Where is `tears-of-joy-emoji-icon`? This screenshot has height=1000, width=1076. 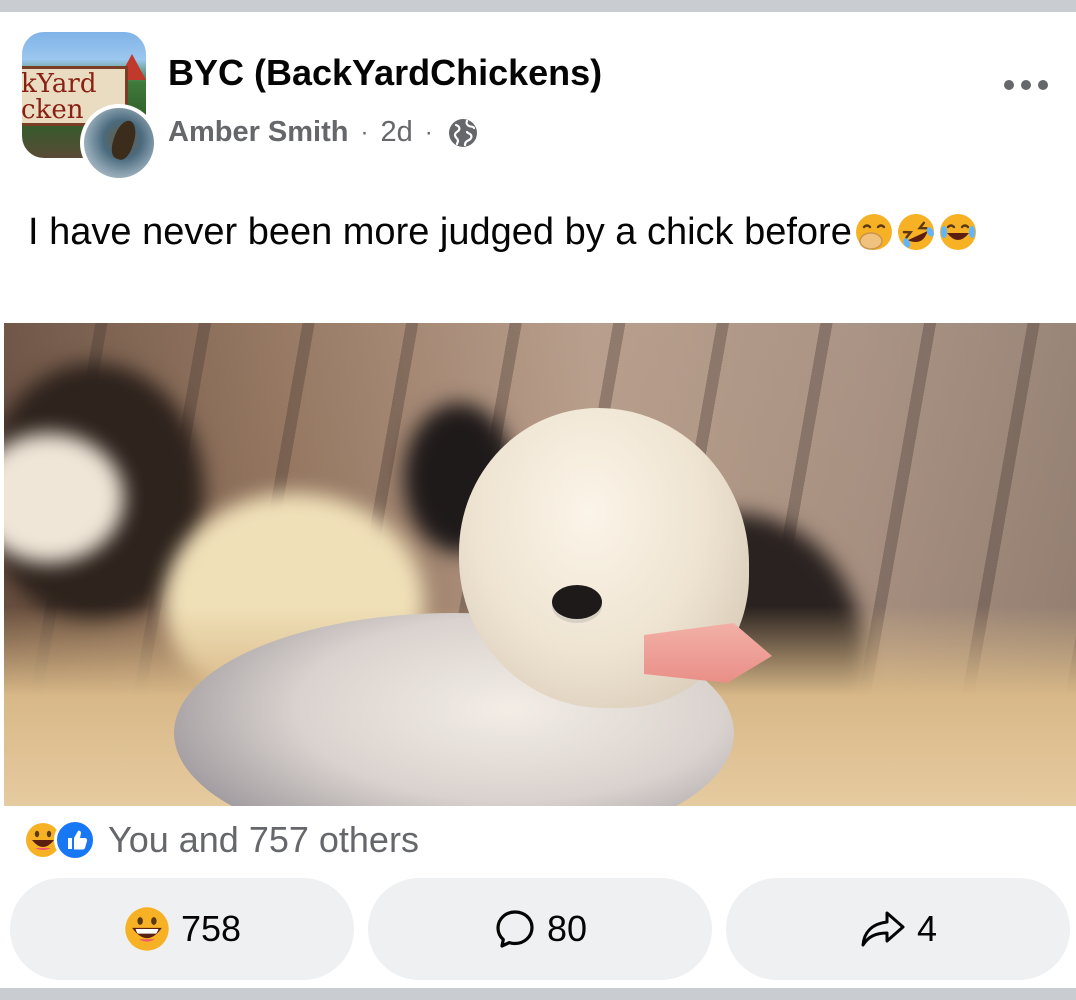 tears-of-joy-emoji-icon is located at coordinates (957, 232).